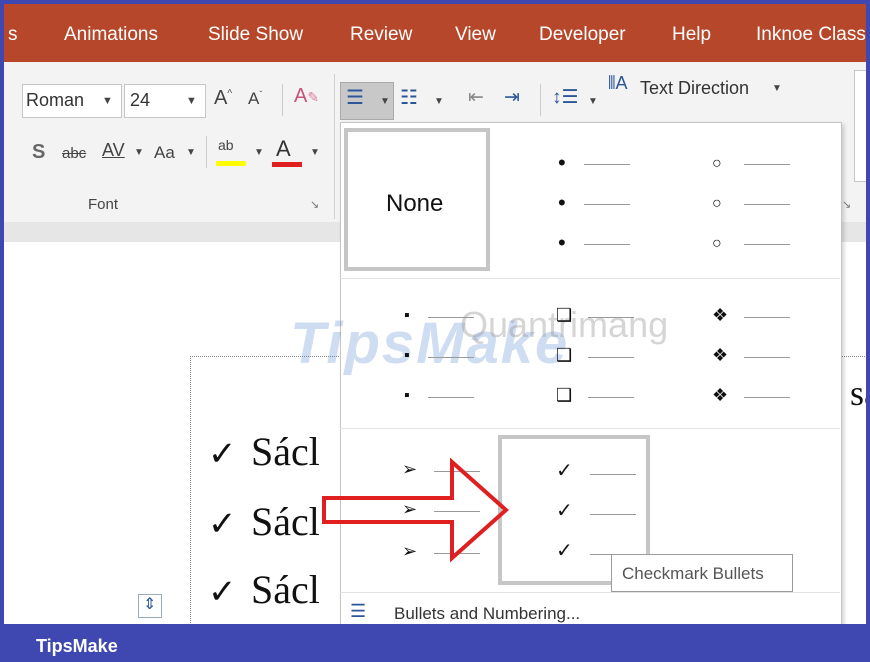 This screenshot has height=662, width=870. Describe the element at coordinates (409, 98) in the screenshot. I see `numbering-icon: ☷` at that location.